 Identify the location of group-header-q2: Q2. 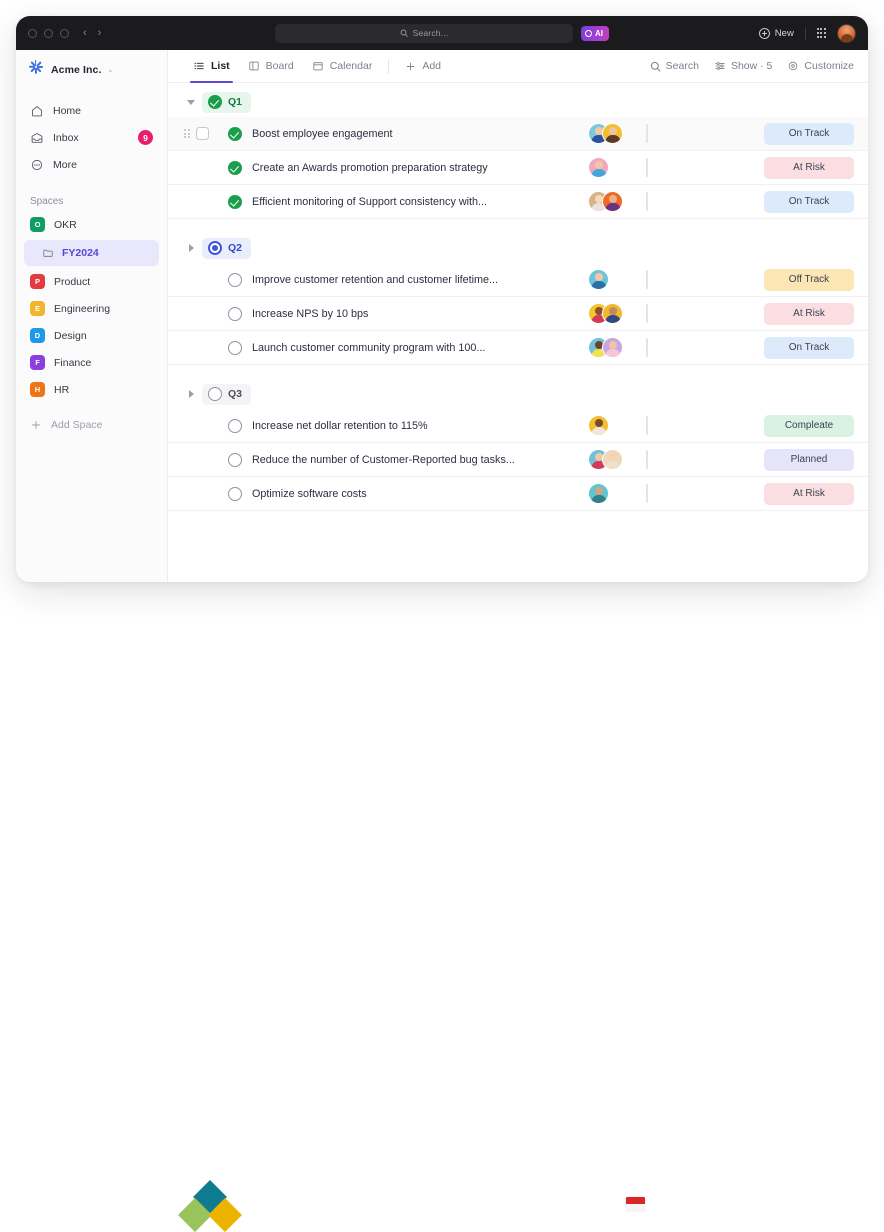
(518, 248).